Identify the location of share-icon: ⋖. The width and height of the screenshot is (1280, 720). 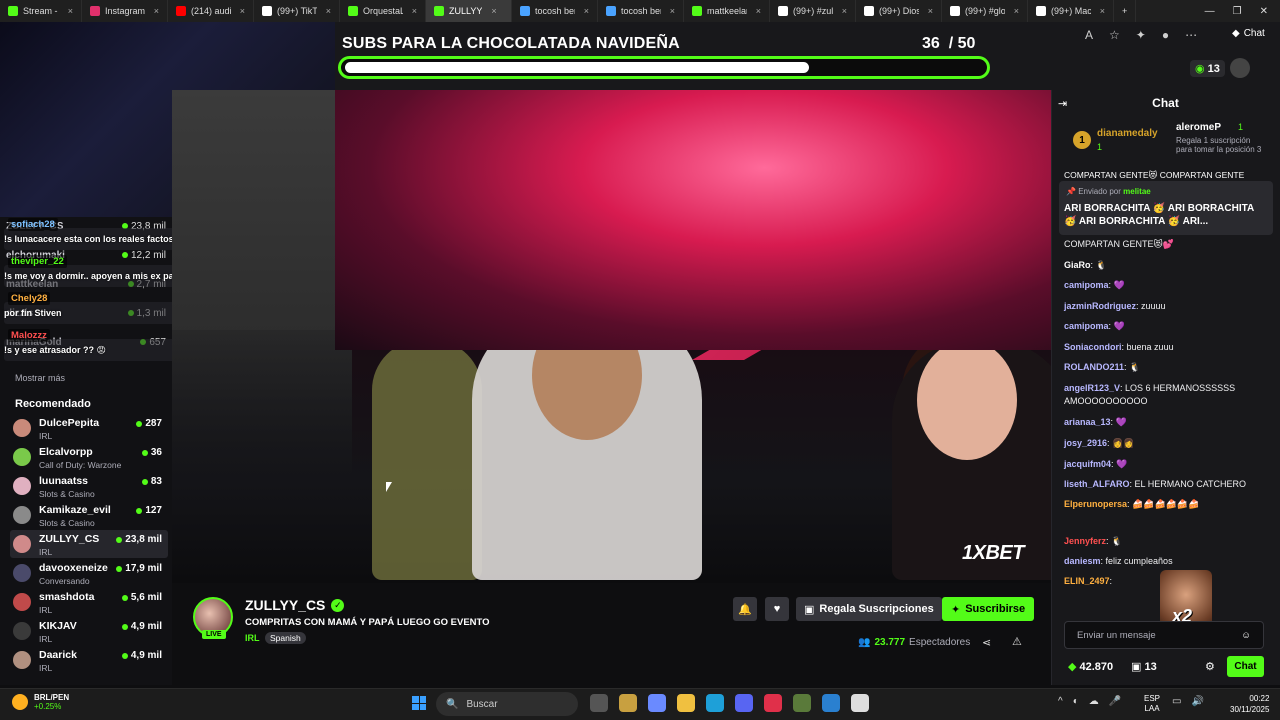
(986, 642).